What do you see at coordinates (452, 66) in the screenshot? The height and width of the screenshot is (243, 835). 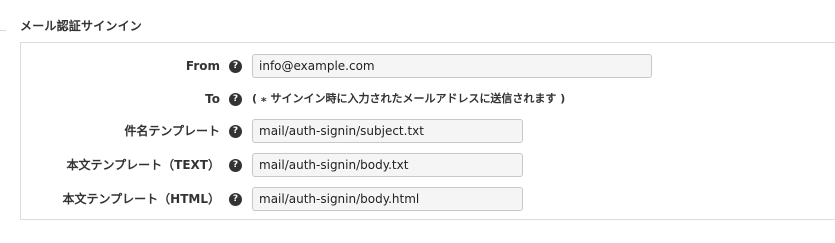 I see `from-email-input` at bounding box center [452, 66].